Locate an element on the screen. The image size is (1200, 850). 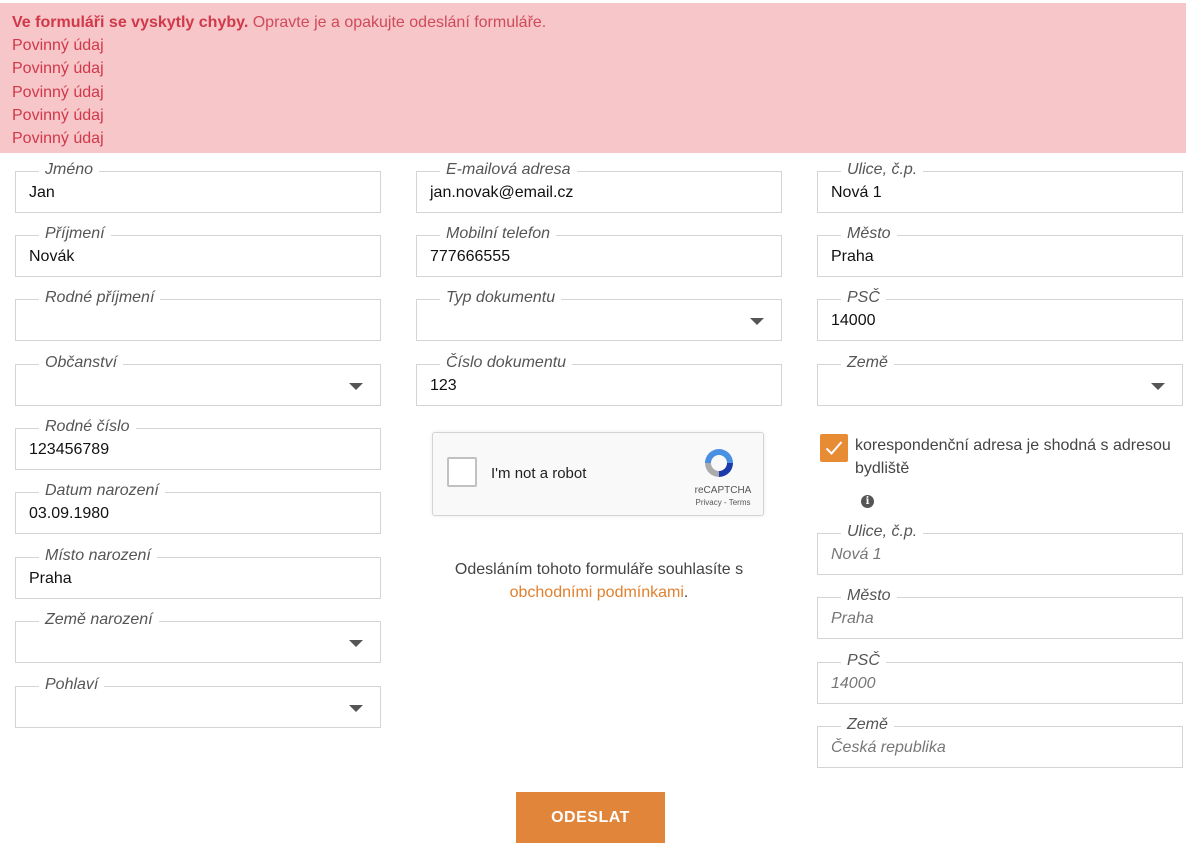
first-name-field: Jméno Jan is located at coordinates (198, 187).